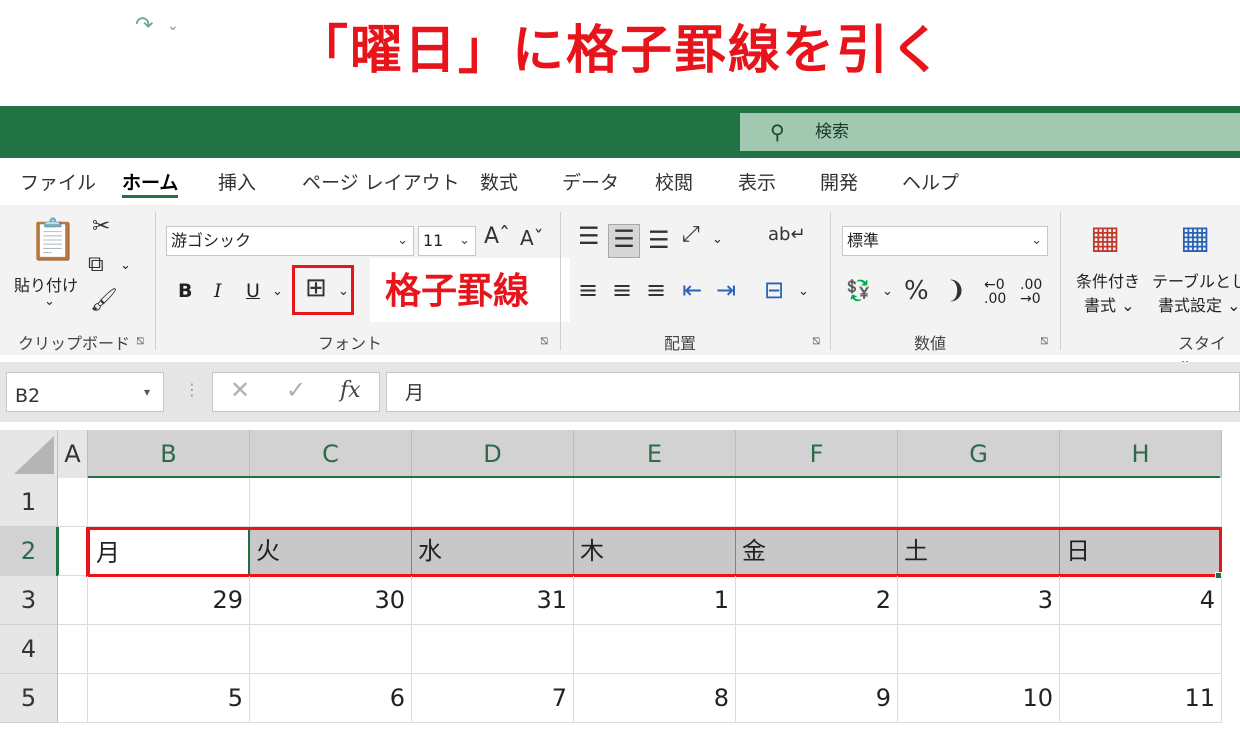  I want to click on tab-data: データ, so click(590, 183).